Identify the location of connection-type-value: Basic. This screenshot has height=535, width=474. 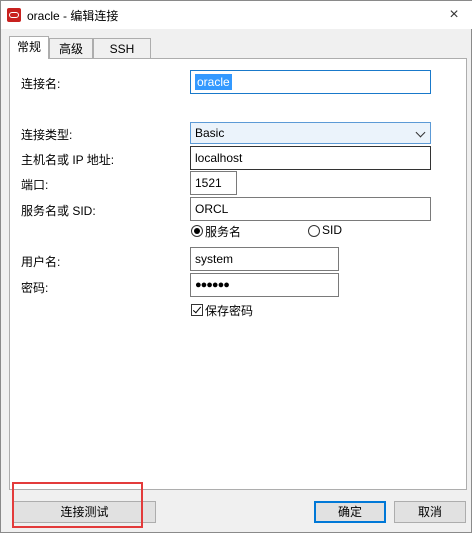
(210, 133).